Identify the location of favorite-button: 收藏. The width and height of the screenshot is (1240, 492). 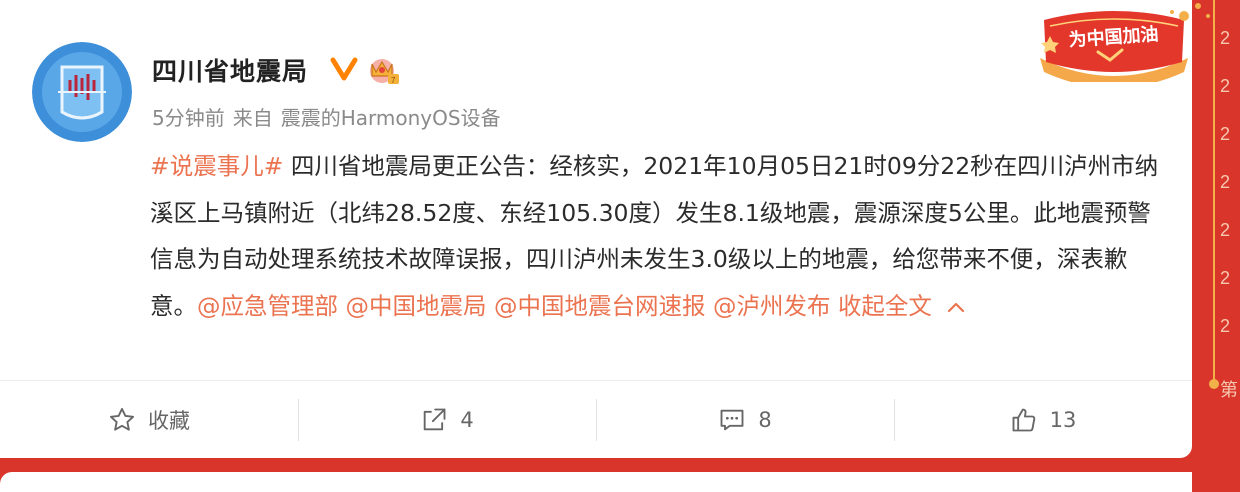
(149, 419).